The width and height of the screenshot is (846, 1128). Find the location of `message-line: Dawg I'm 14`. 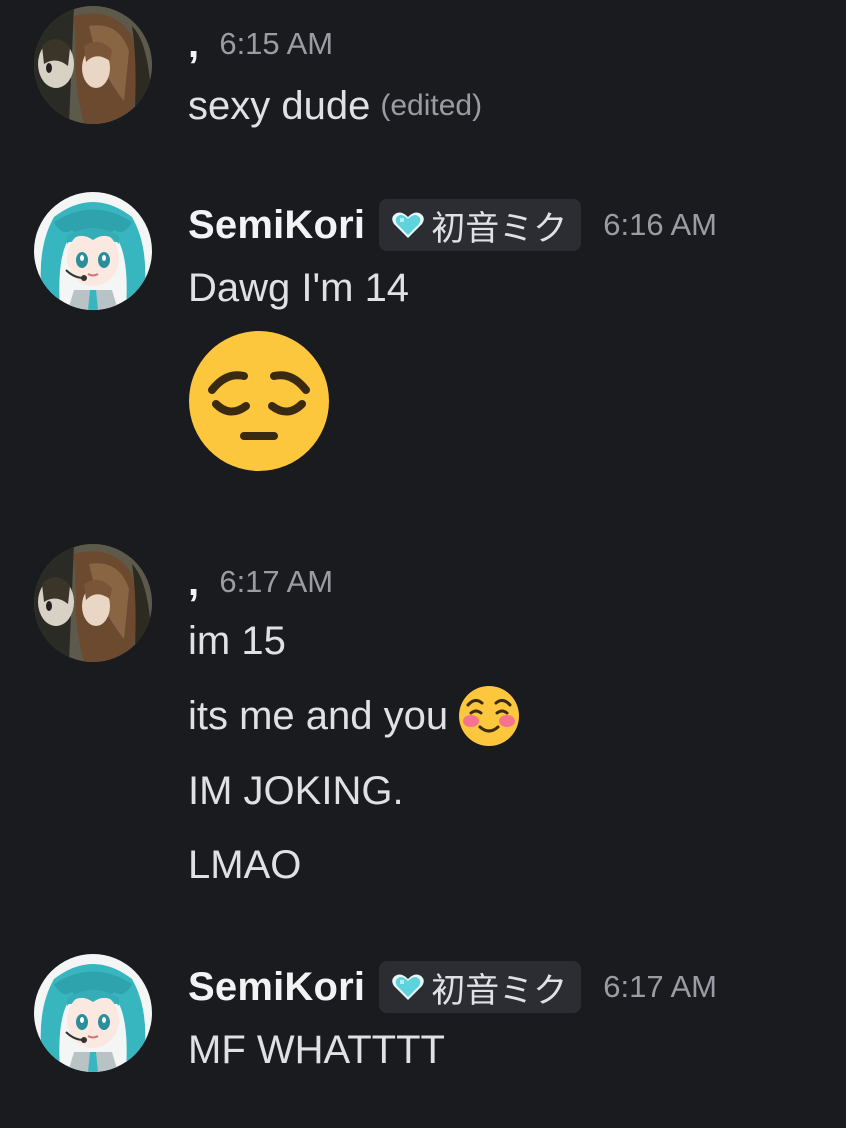

message-line: Dawg I'm 14 is located at coordinates (298, 288).